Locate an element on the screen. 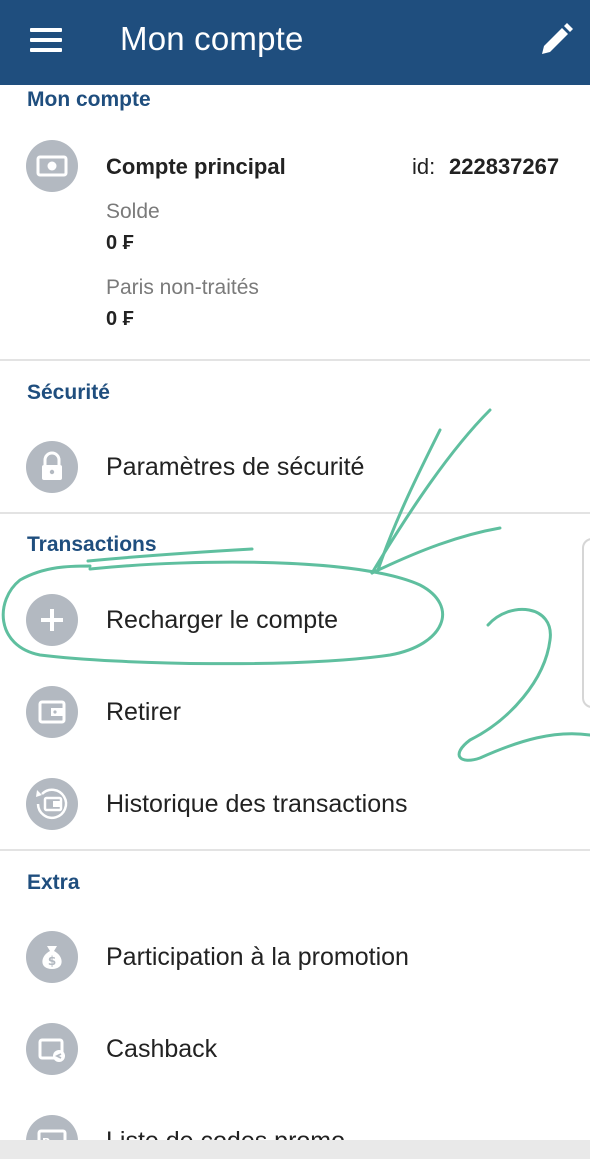 This screenshot has height=1159, width=590. cashback-item: Cashback is located at coordinates (295, 1049).